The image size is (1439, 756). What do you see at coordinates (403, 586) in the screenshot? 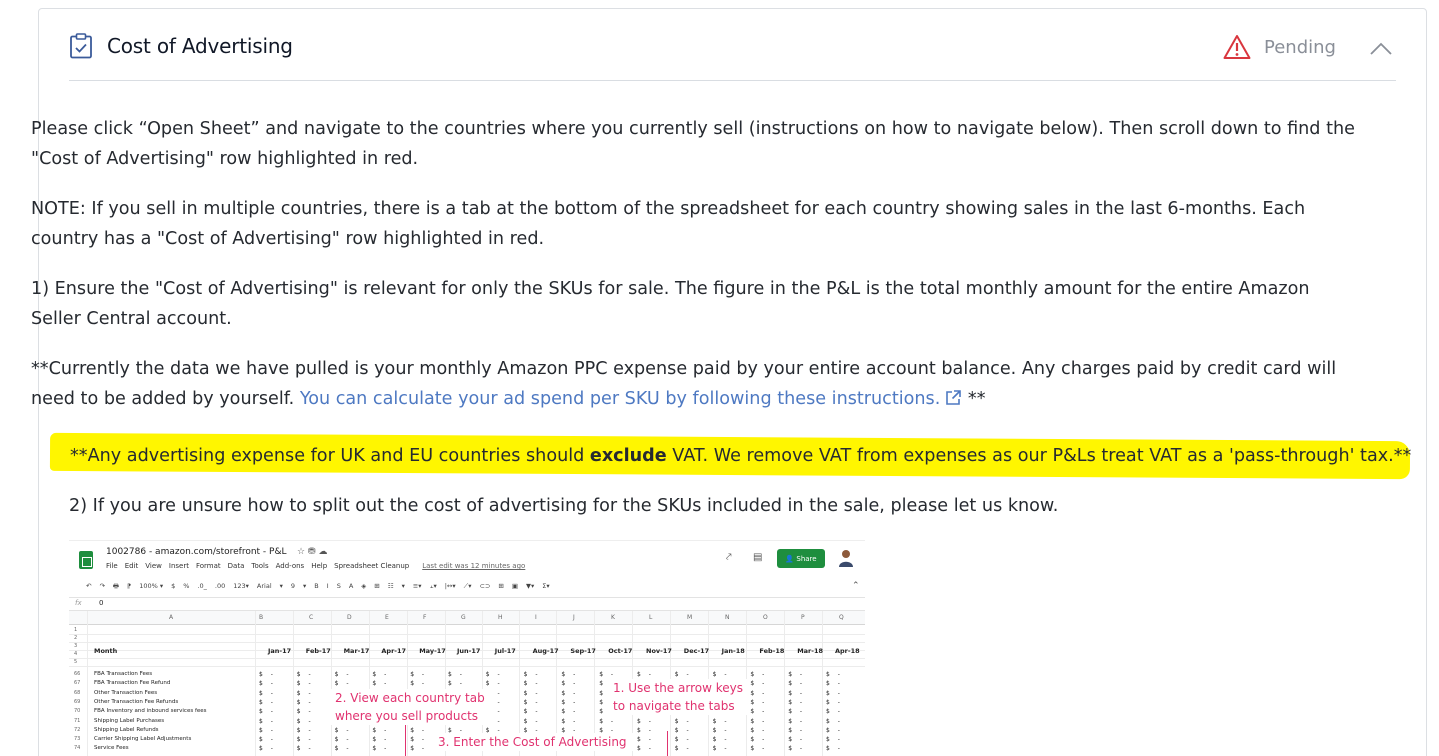
I see `toolbar-item: ▾` at bounding box center [403, 586].